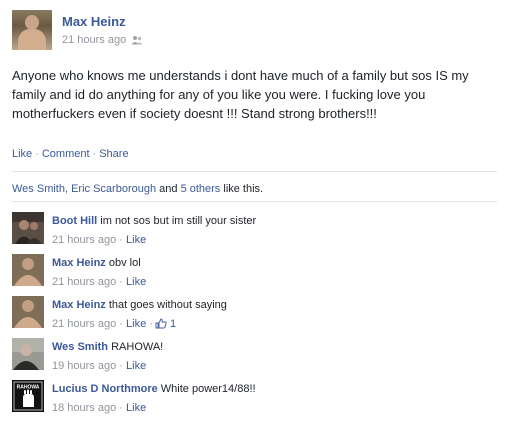 The image size is (509, 426). Describe the element at coordinates (168, 189) in the screenshot. I see `likes-and: and` at that location.